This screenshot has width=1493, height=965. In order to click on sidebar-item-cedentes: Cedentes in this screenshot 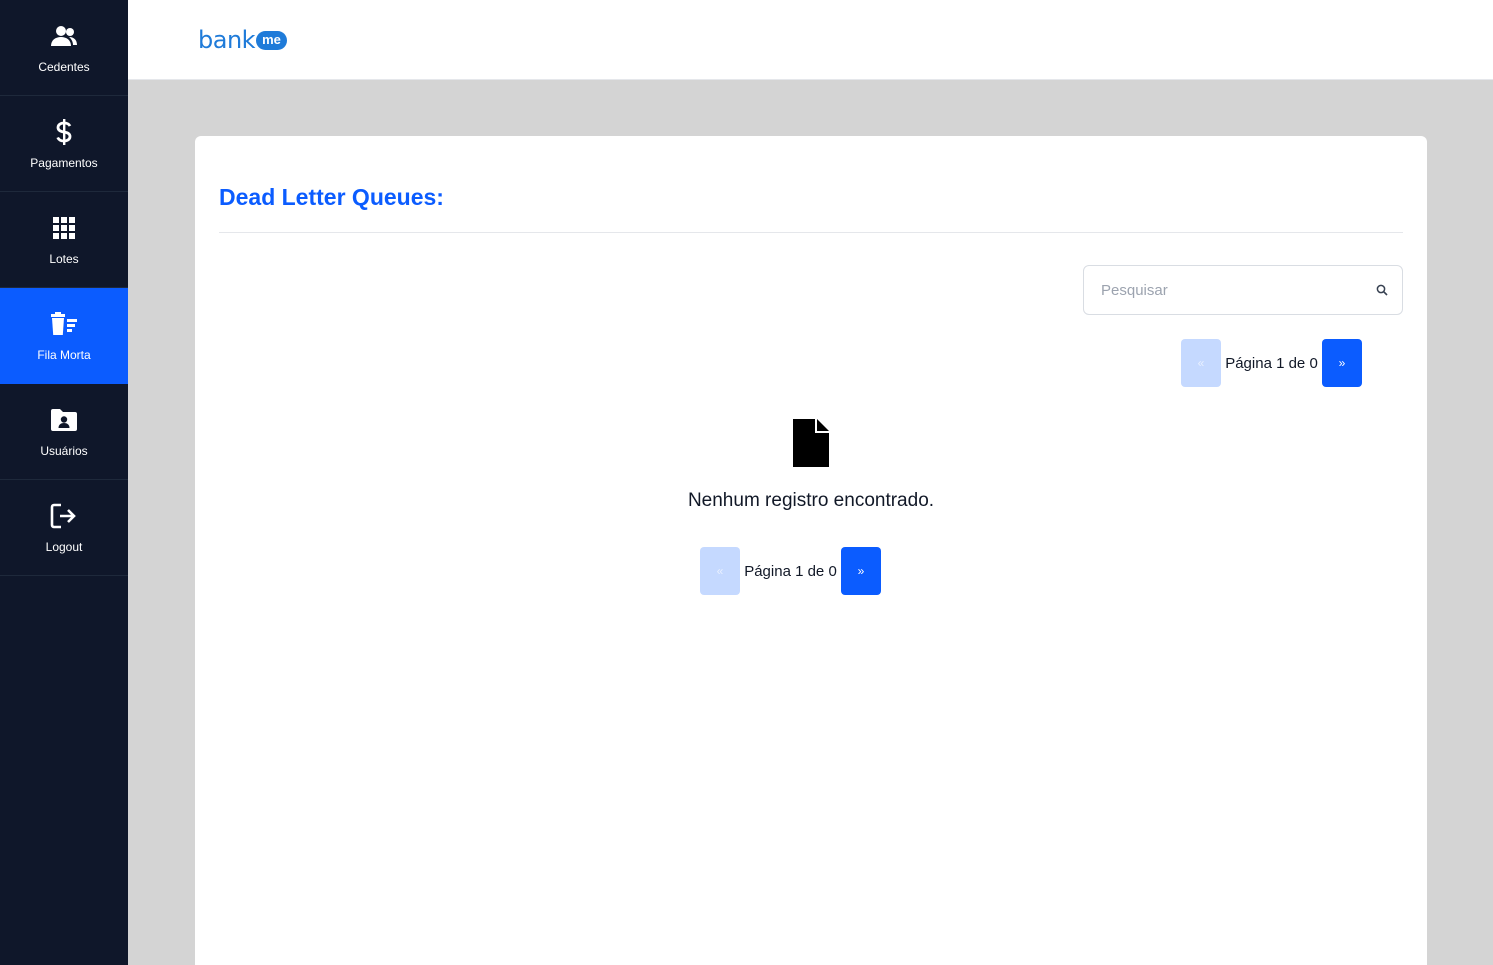, I will do `click(64, 48)`.